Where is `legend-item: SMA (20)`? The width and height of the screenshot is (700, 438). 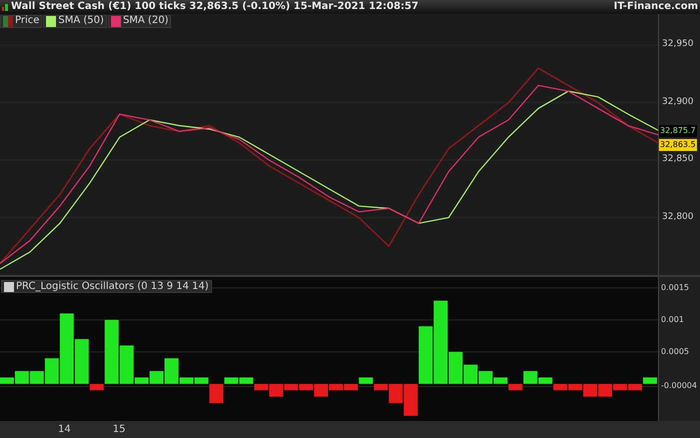
legend-item: SMA (20) is located at coordinates (140, 21).